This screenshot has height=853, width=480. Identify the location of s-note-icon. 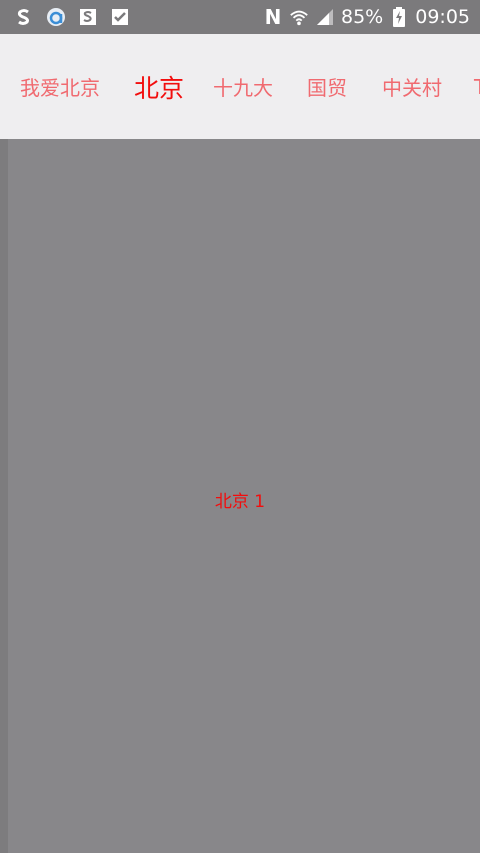
(88, 17).